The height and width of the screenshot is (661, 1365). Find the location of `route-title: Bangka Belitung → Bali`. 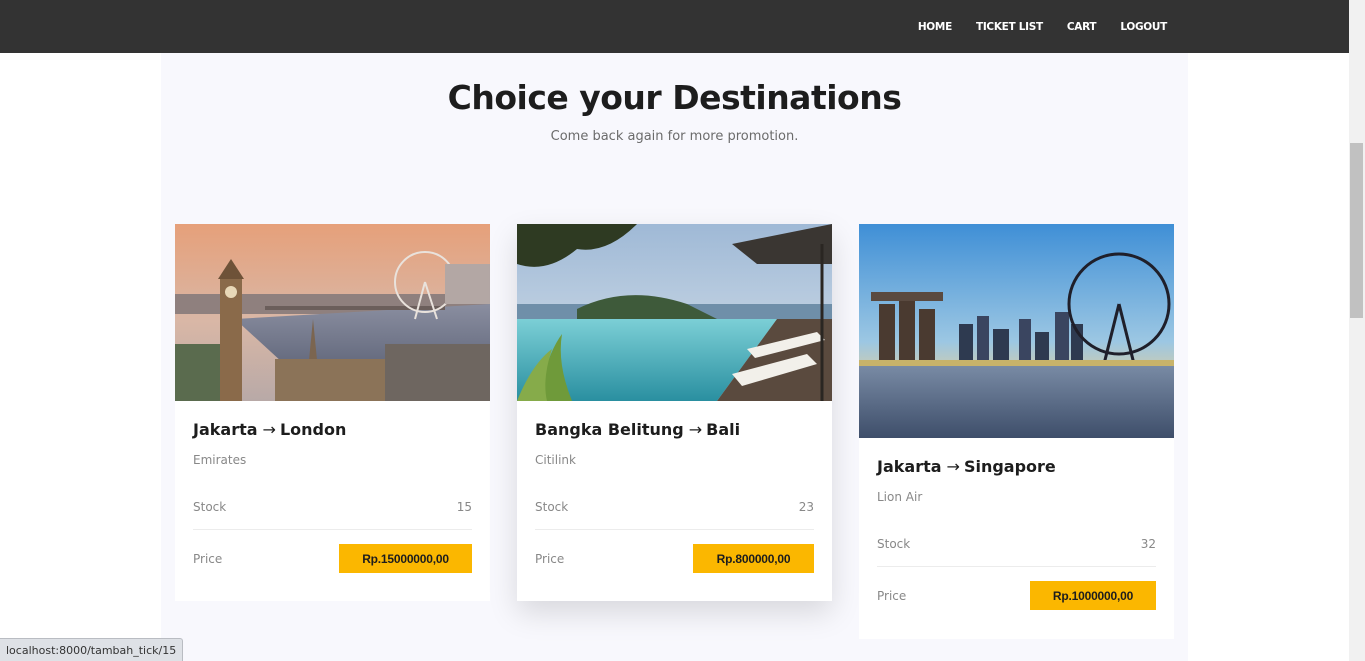

route-title: Bangka Belitung → Bali is located at coordinates (674, 429).